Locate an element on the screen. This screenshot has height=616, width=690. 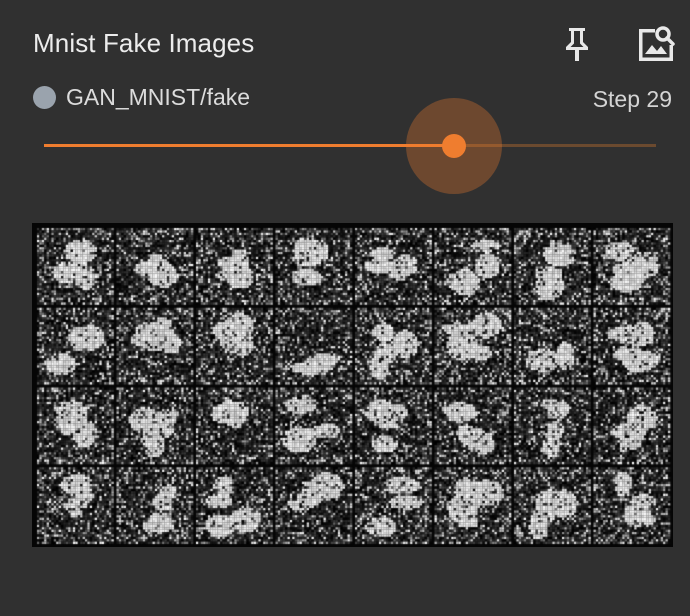
pin-icon is located at coordinates (577, 44).